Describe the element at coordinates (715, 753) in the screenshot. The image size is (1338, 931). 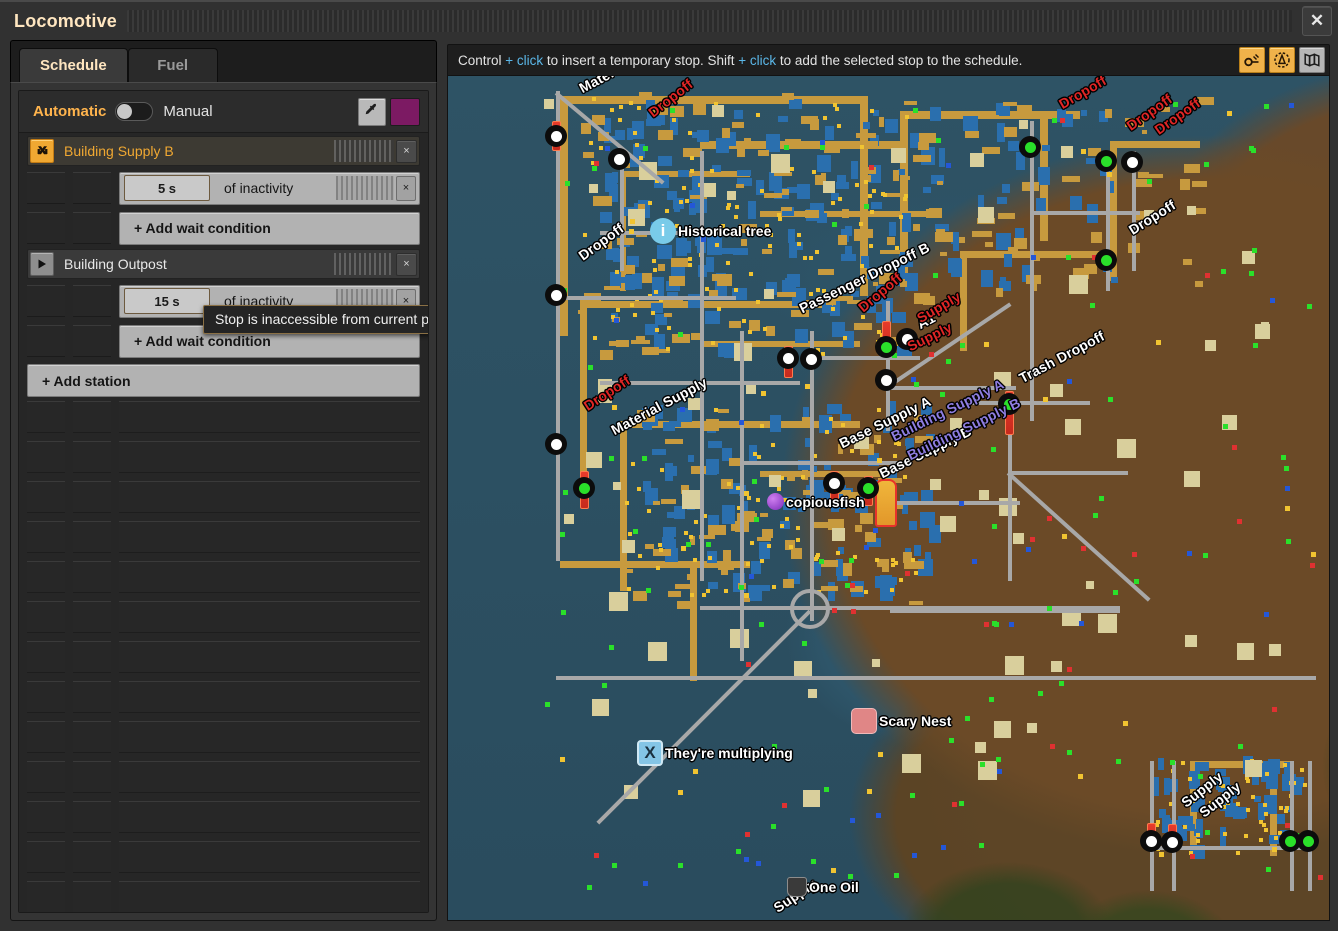
I see `map-marker-alert: X They're multiplying` at that location.